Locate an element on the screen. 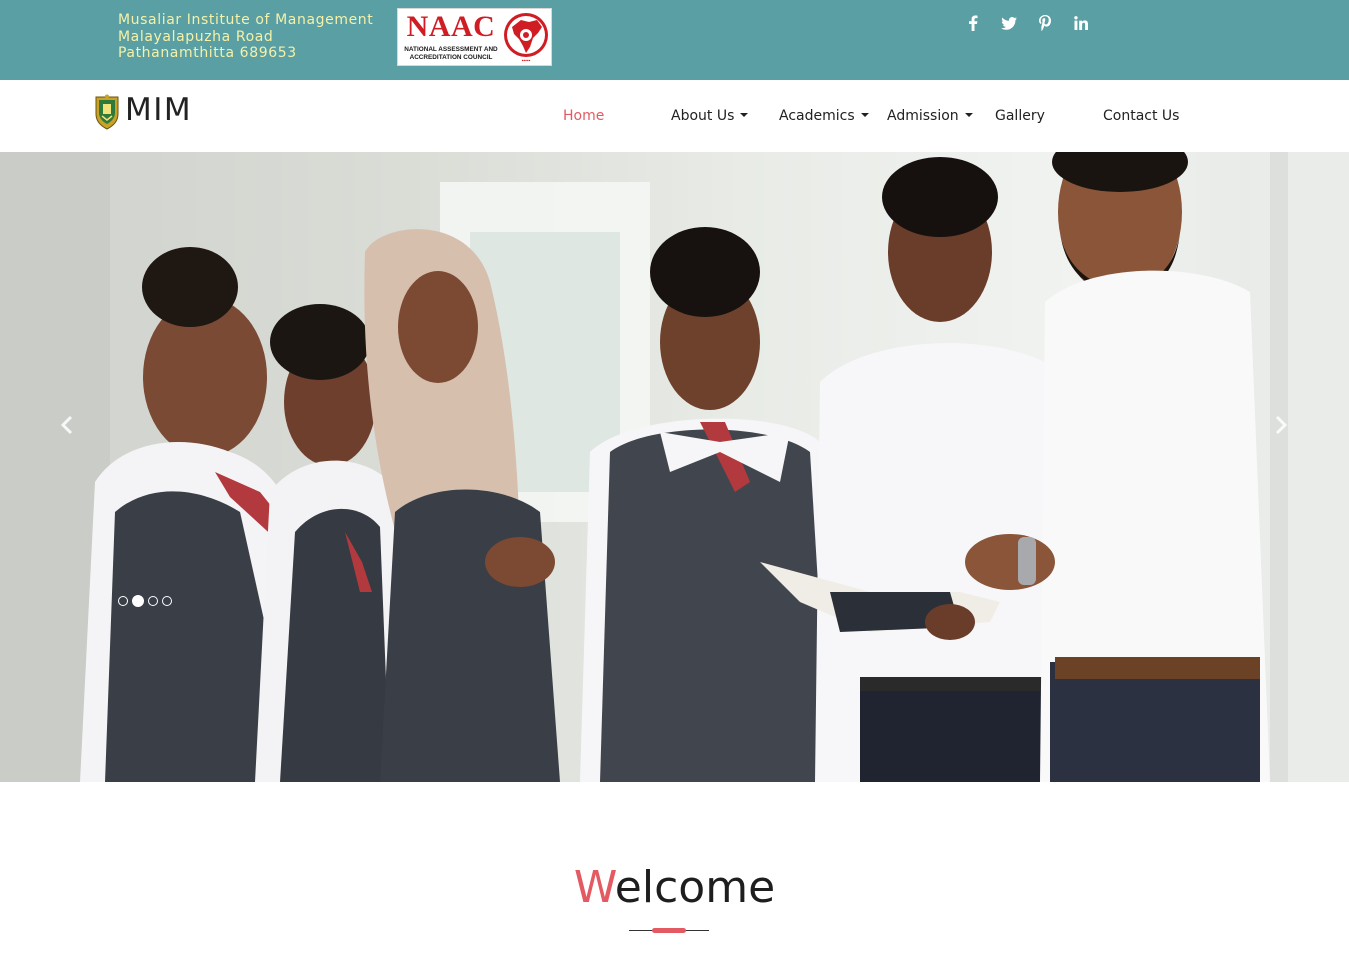  nav-academics: Academics is located at coordinates (824, 116).